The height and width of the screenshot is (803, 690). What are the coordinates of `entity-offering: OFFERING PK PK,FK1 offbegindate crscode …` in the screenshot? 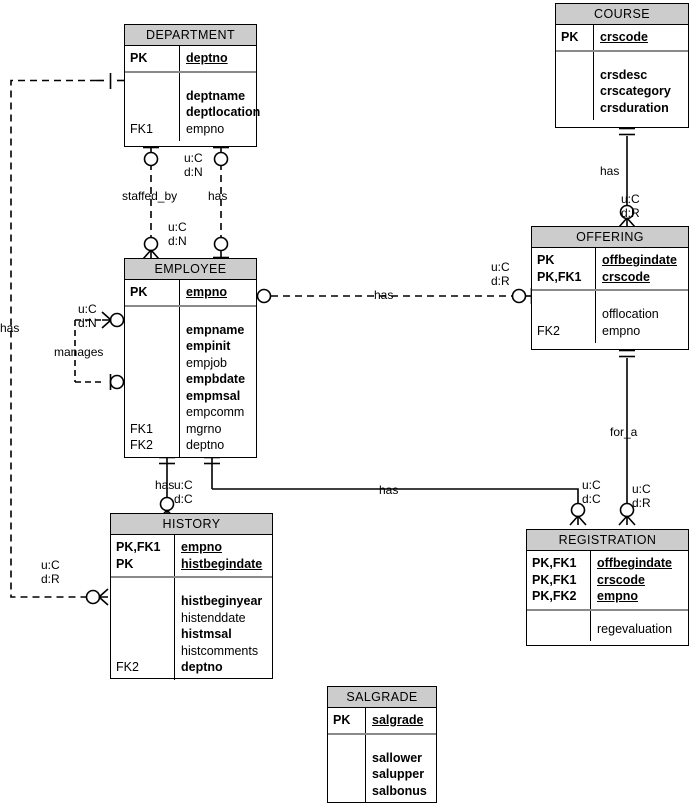 It's located at (610, 288).